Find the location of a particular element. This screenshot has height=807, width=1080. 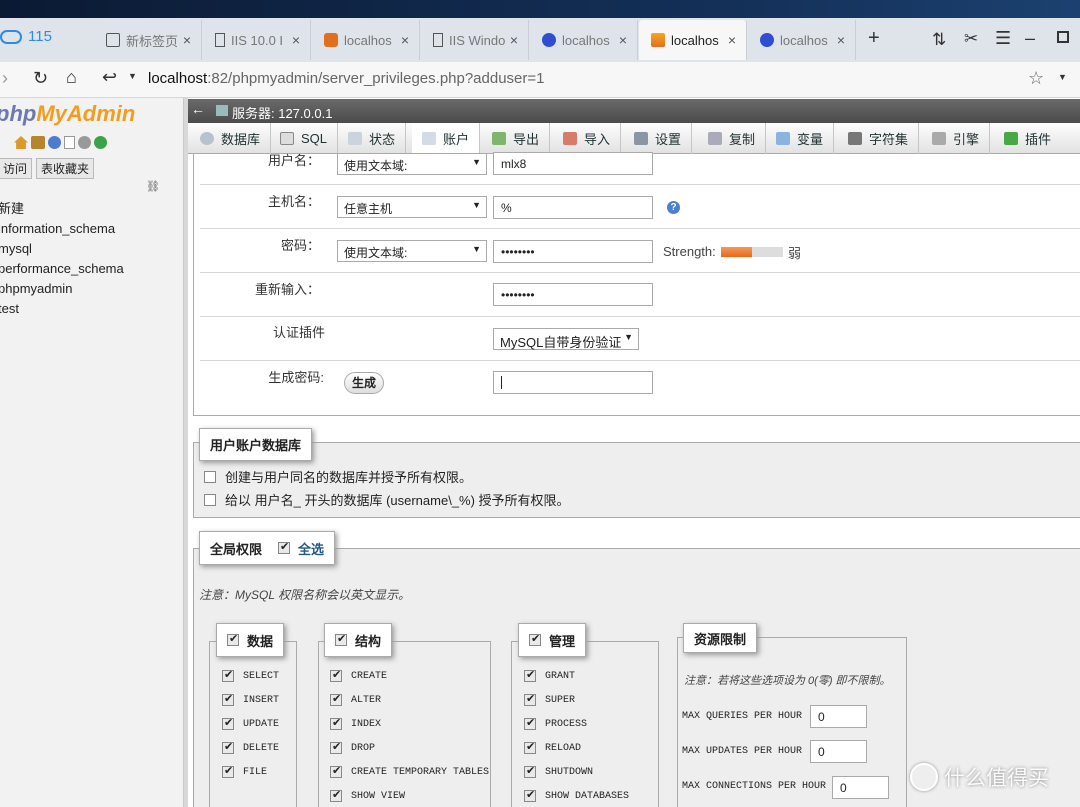

tab-3: localhos × is located at coordinates (366, 40).